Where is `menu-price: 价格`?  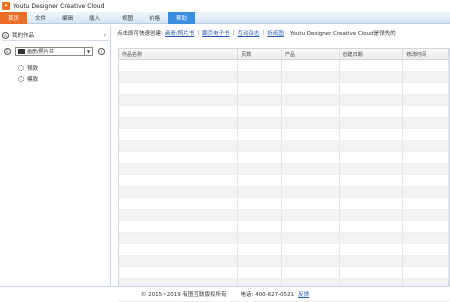
menu-price: 价格 is located at coordinates (154, 18).